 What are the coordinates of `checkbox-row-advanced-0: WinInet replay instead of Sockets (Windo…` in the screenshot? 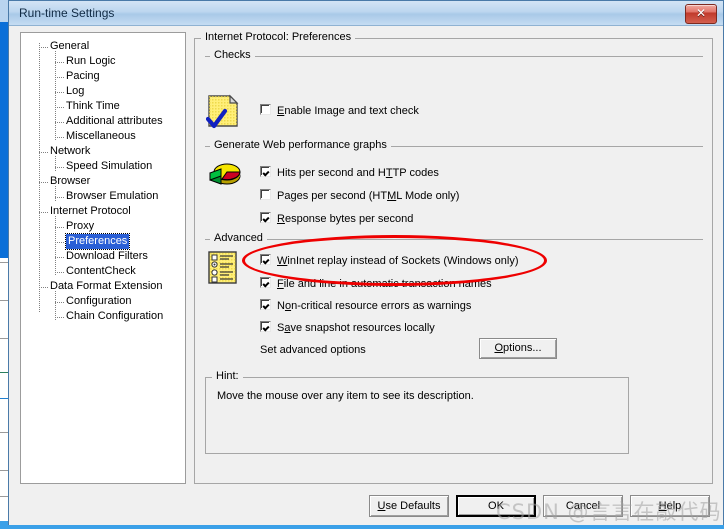 It's located at (389, 261).